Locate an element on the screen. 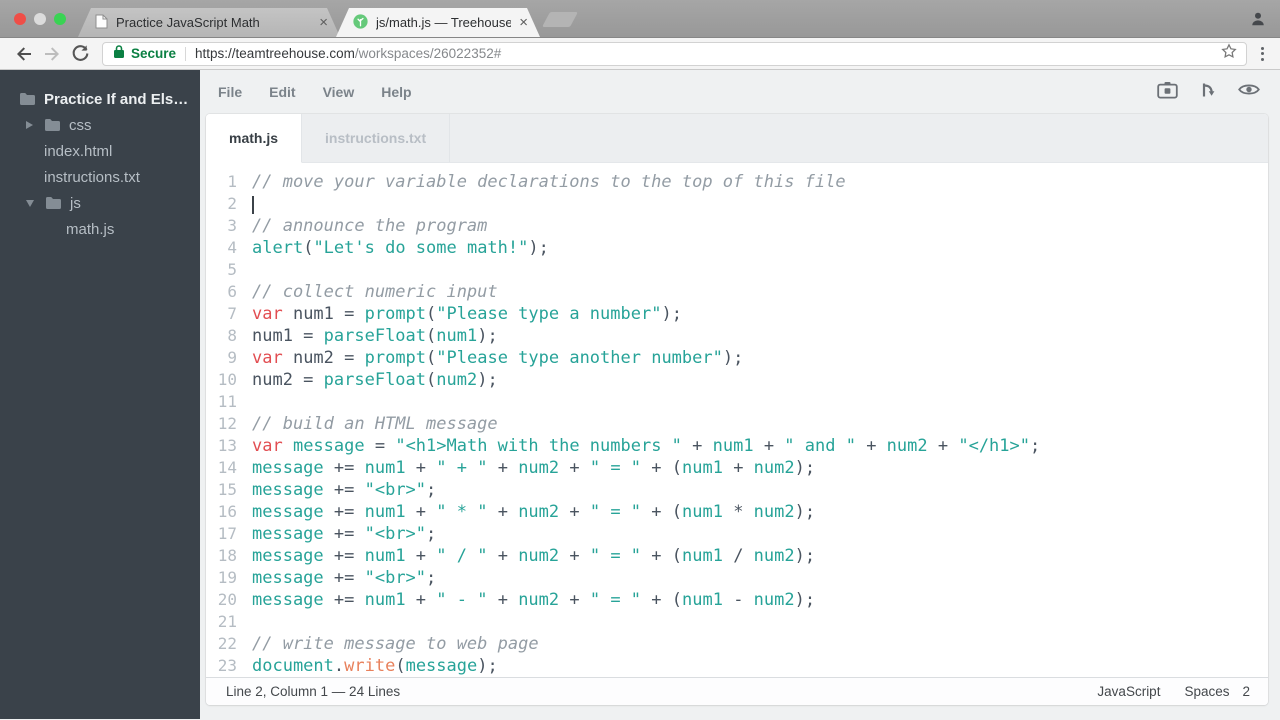 The image size is (1280, 720). line-number: 4 is located at coordinates (232, 247).